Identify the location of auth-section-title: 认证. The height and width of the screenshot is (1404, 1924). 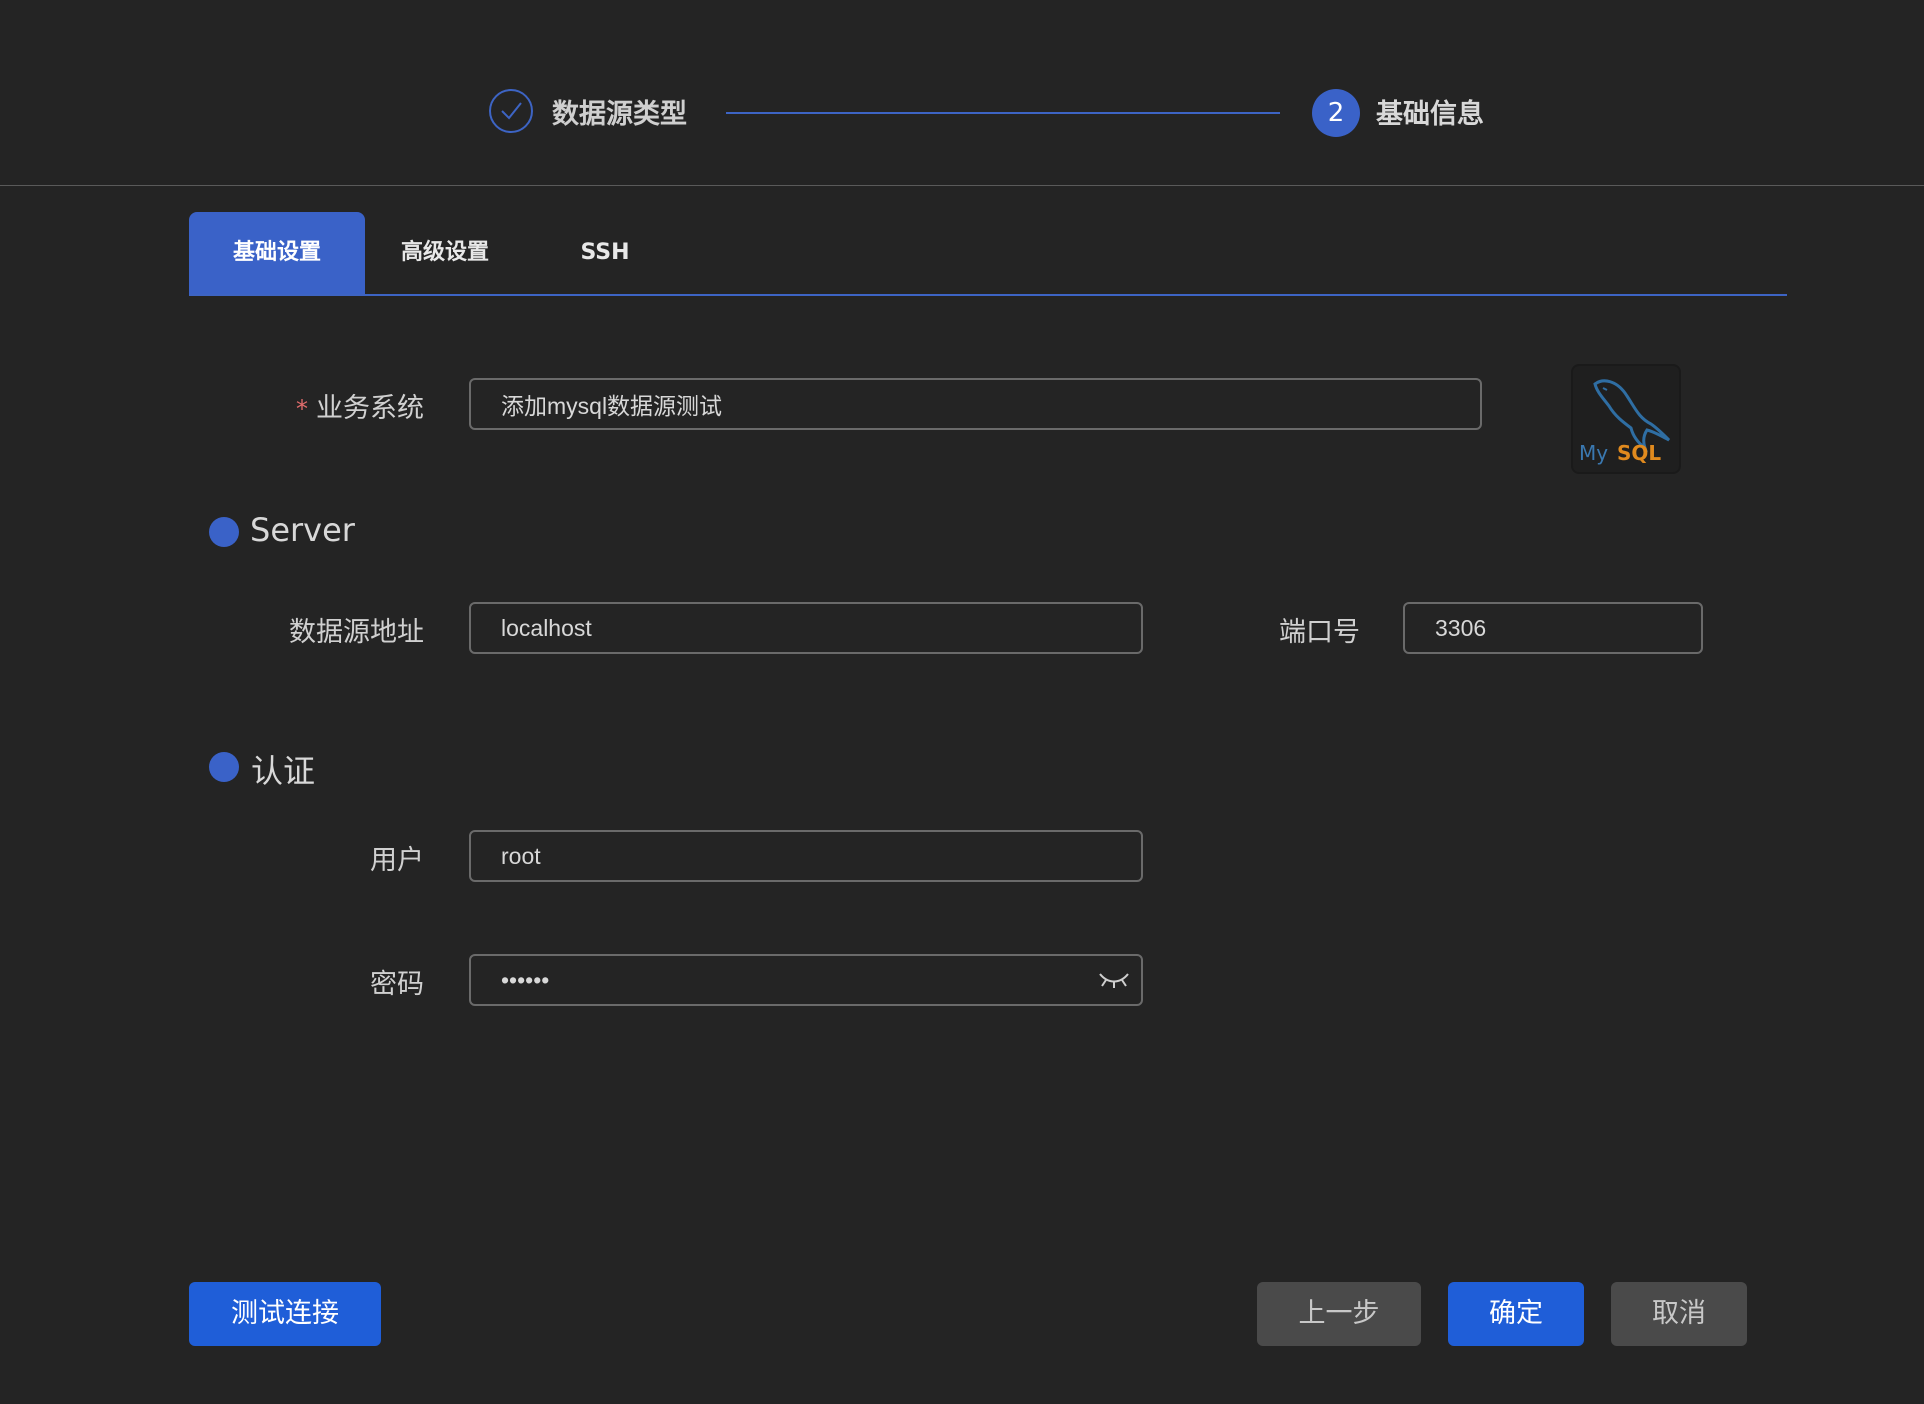
(283, 771).